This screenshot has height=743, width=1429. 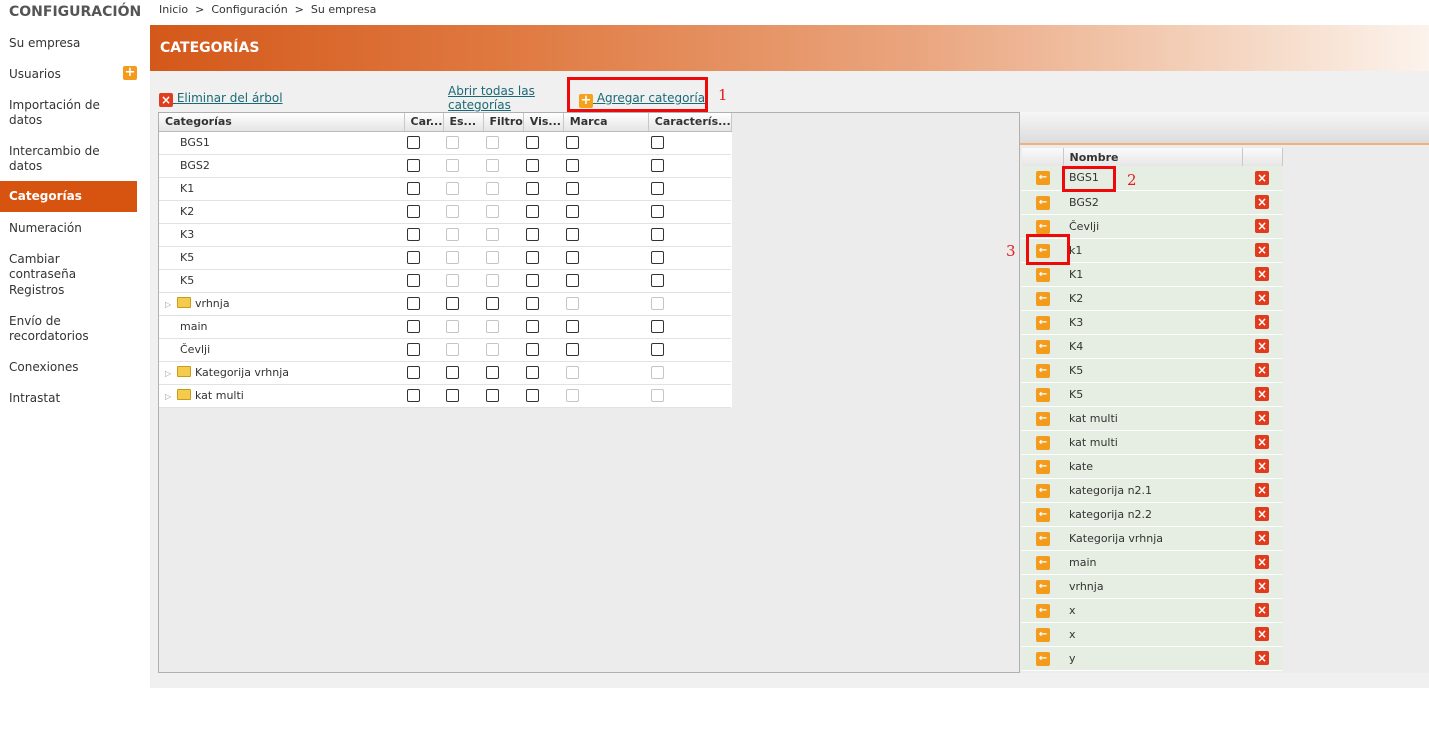 I want to click on table-row: BGS1, so click(x=445, y=143).